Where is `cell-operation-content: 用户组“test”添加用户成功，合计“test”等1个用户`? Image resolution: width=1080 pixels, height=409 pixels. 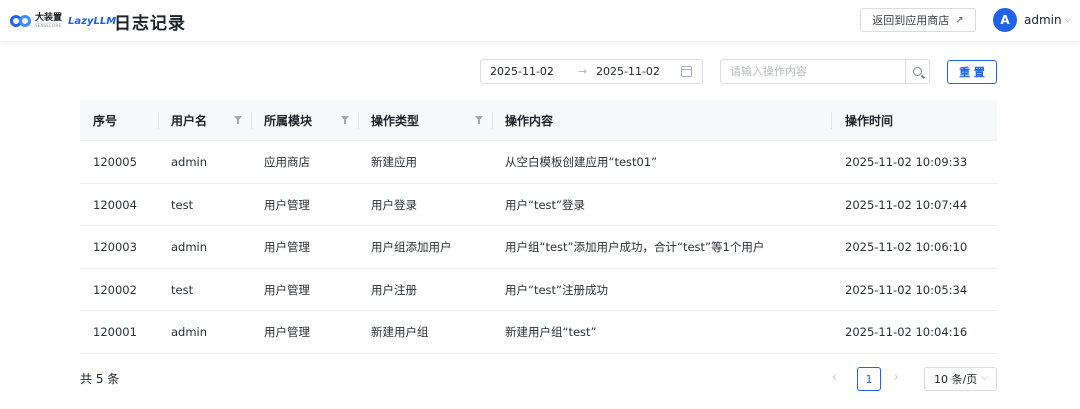 cell-operation-content: 用户组“test”添加用户成功，合计“test”等1个用户 is located at coordinates (635, 247).